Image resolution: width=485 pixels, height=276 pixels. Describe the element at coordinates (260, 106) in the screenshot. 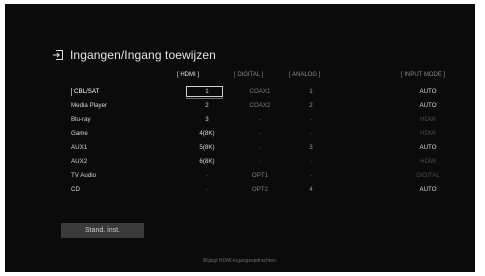

I see `digital-assignment: COAX2` at that location.